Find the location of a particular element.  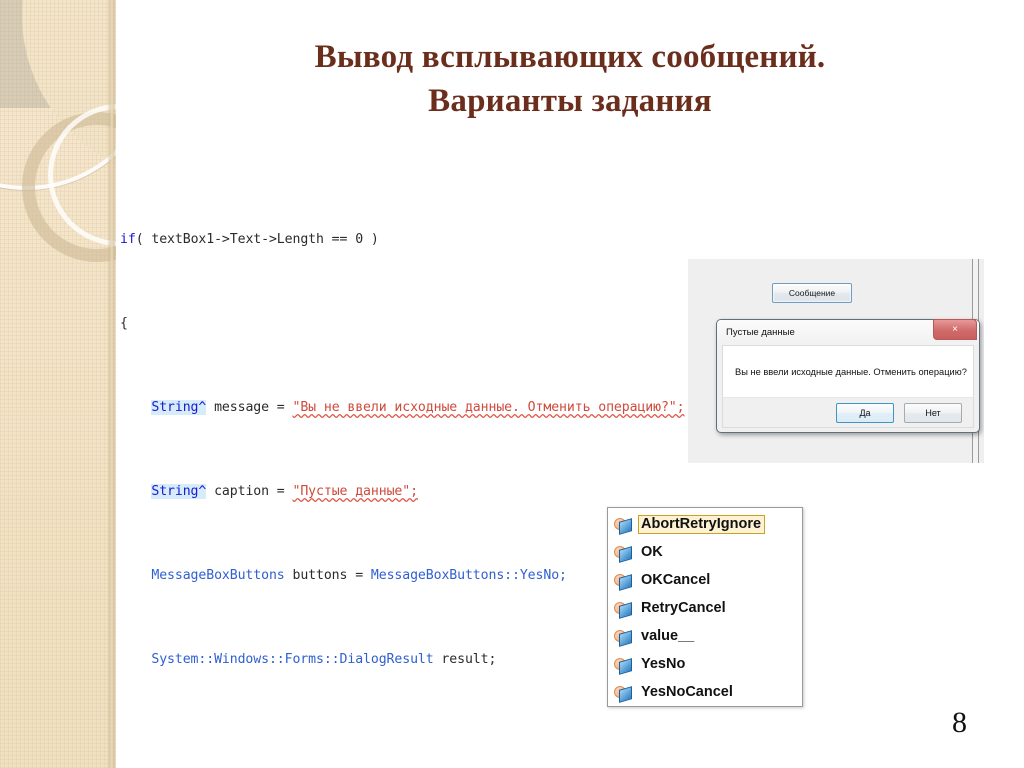

dropdown-item-label: YesNo is located at coordinates (663, 663).